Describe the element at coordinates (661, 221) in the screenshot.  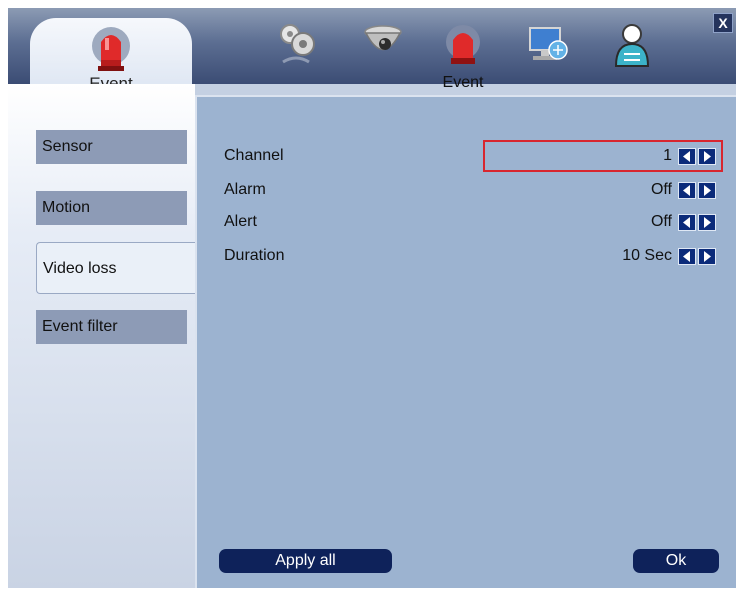
I see `alert-value: Off` at that location.